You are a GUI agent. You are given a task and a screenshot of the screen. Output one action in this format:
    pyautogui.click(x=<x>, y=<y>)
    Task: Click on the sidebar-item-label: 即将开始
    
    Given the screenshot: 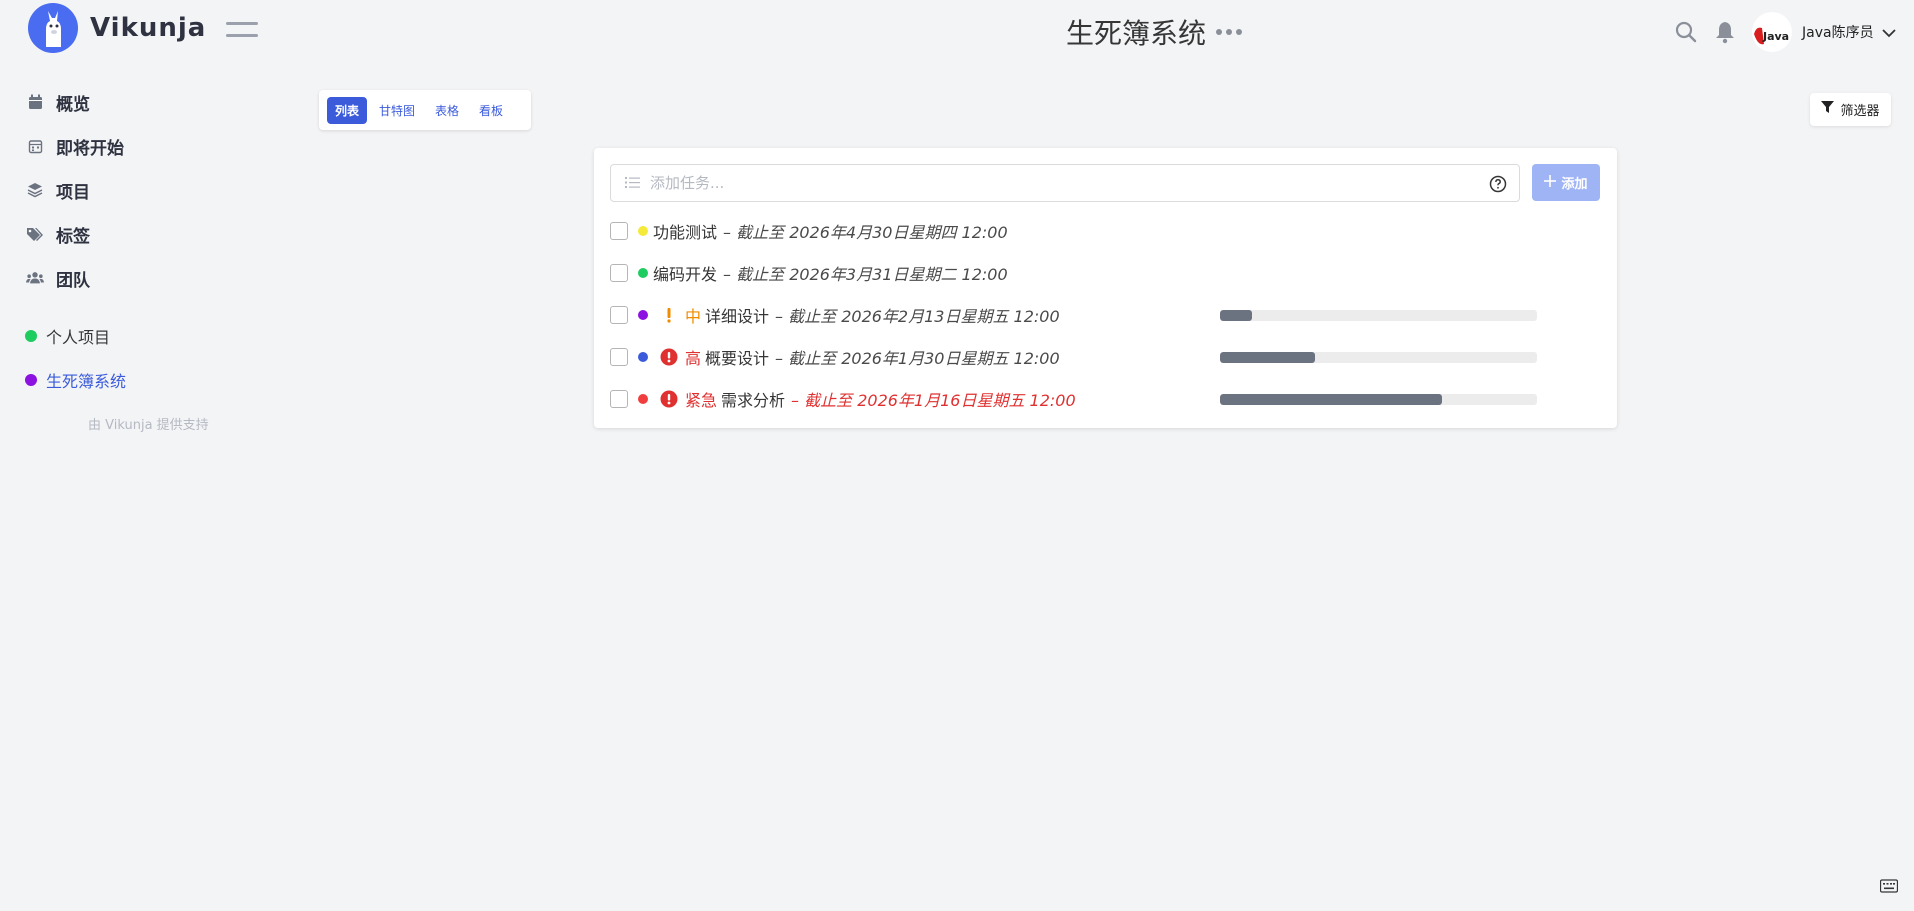 What is the action you would take?
    pyautogui.click(x=90, y=148)
    